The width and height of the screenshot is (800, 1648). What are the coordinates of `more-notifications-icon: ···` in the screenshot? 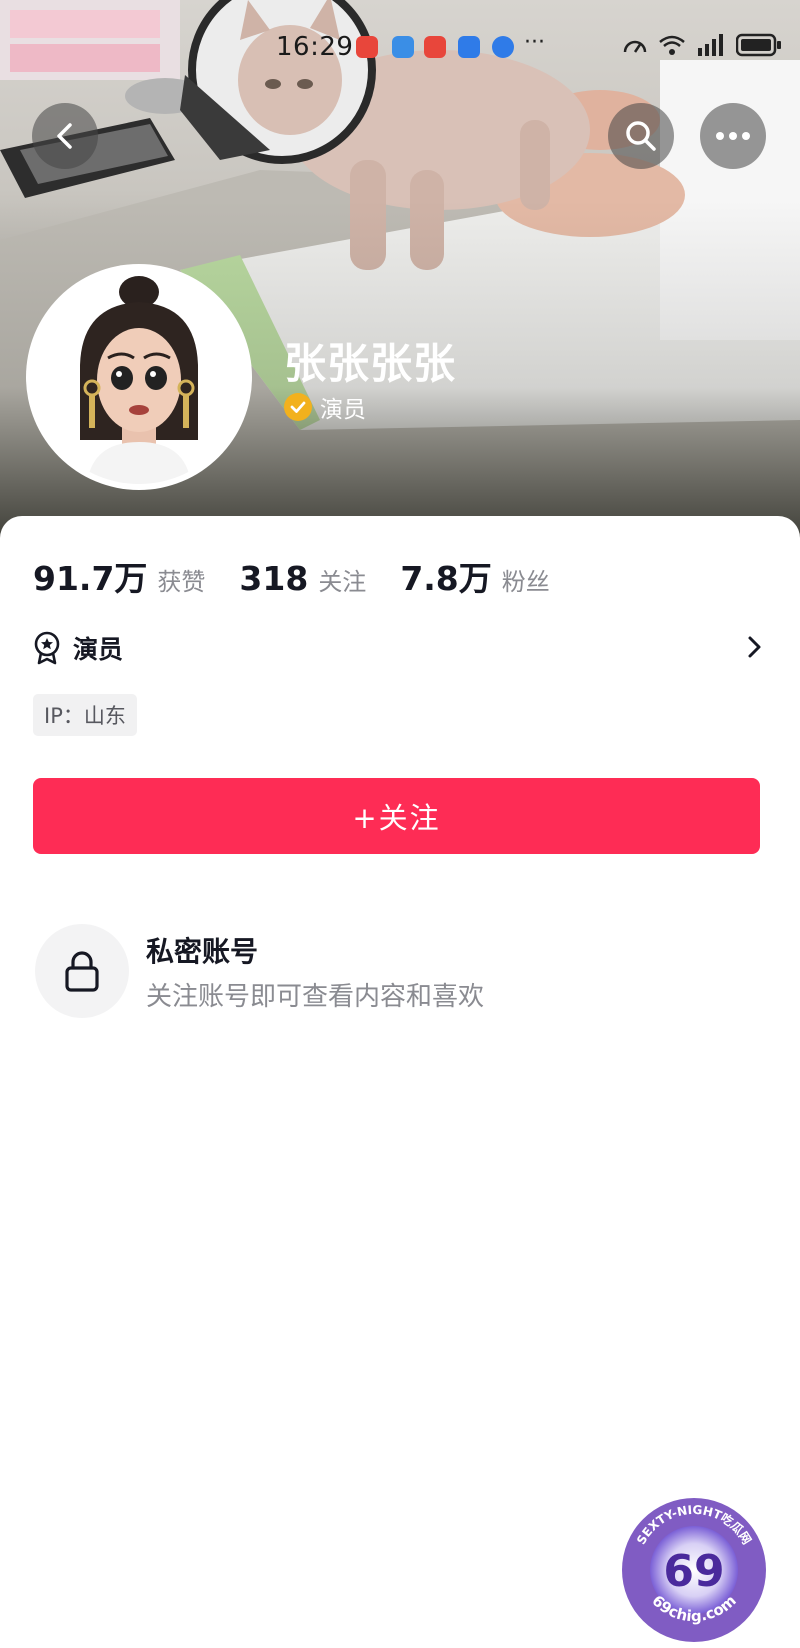 It's located at (534, 42).